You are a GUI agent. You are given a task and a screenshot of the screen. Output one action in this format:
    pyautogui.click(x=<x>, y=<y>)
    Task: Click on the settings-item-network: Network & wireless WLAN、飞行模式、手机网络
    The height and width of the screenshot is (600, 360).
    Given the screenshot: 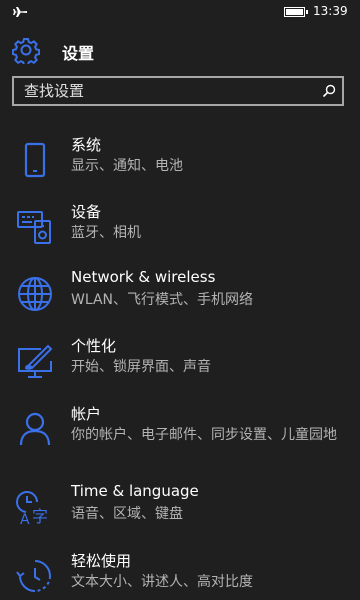 What is the action you would take?
    pyautogui.click(x=180, y=293)
    